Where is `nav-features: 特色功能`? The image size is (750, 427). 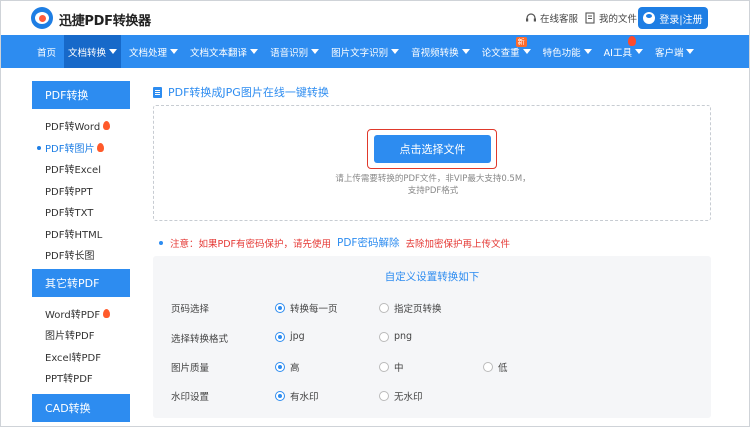
nav-features: 特色功能 is located at coordinates (567, 51).